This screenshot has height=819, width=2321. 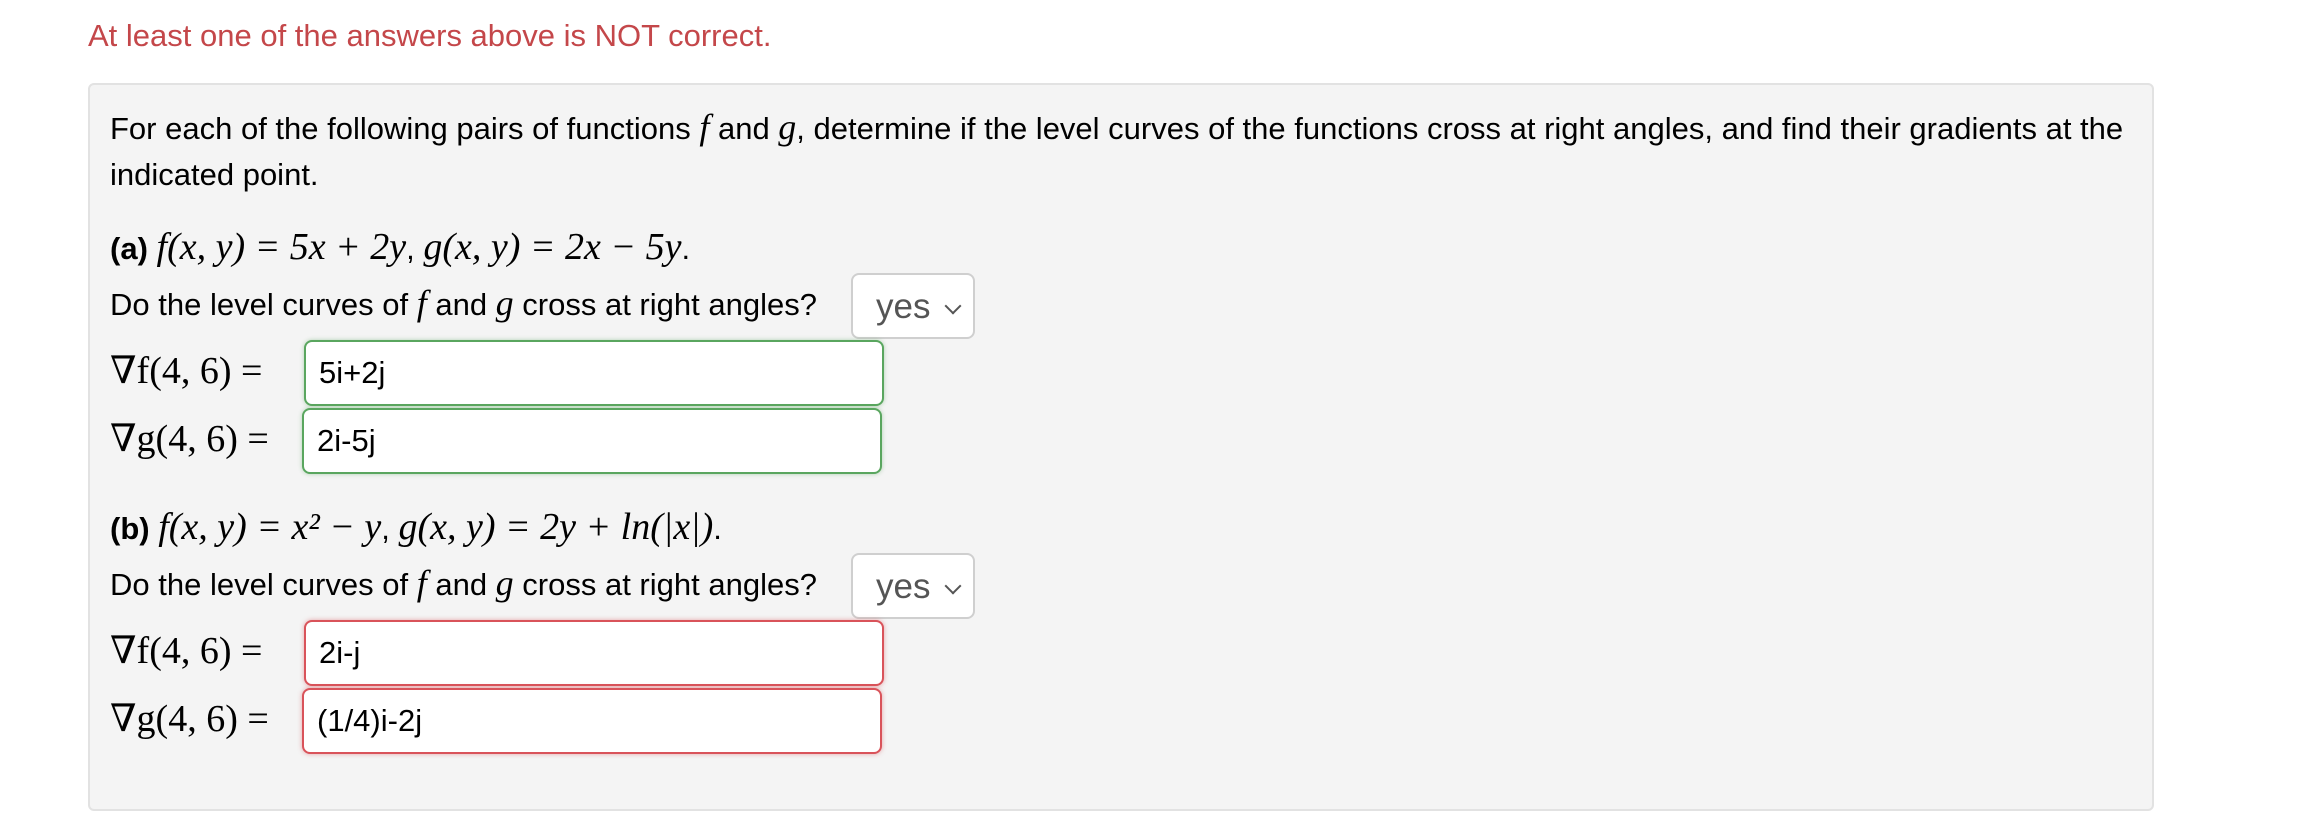 I want to click on part-b-g-expression: g(x, y) = 2y + ln(|x|), so click(x=556, y=527).